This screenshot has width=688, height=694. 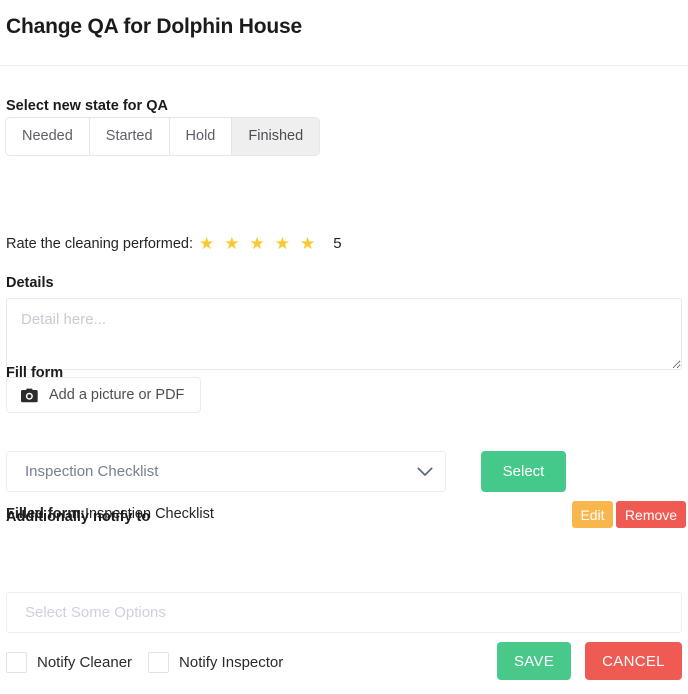 I want to click on star-icon-2: ★, so click(x=231, y=244).